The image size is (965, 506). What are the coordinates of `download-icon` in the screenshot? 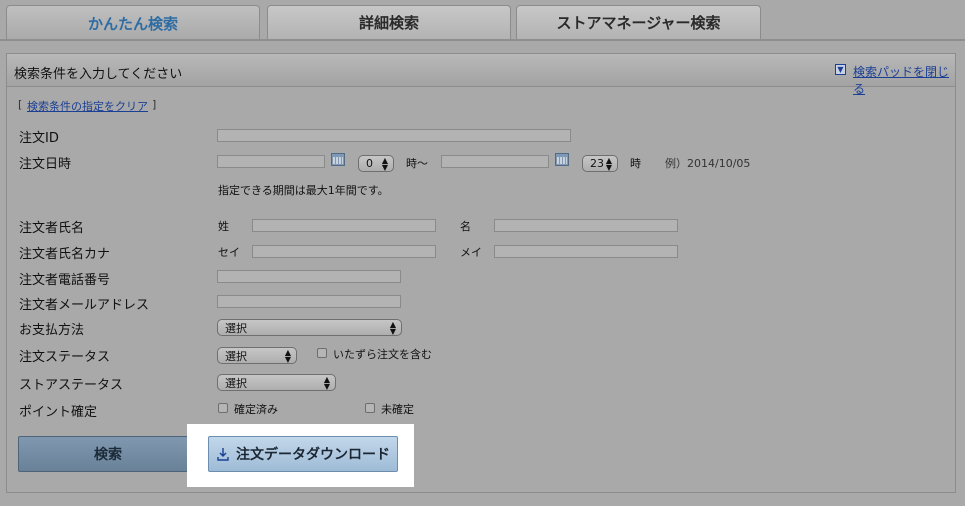 It's located at (223, 454).